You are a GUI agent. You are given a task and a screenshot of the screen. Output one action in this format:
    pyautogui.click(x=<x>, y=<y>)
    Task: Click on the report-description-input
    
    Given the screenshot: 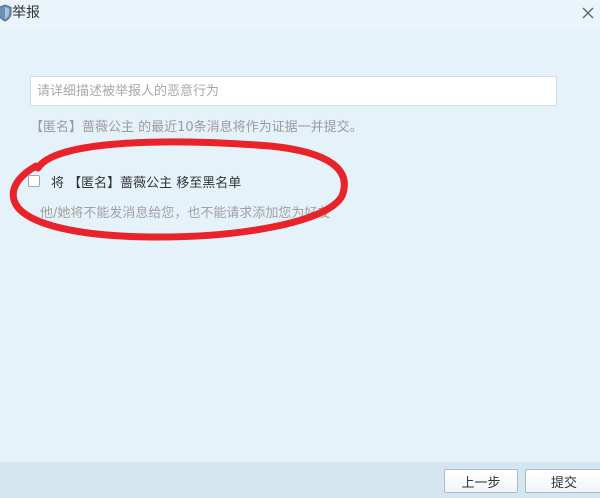 What is the action you would take?
    pyautogui.click(x=293, y=91)
    